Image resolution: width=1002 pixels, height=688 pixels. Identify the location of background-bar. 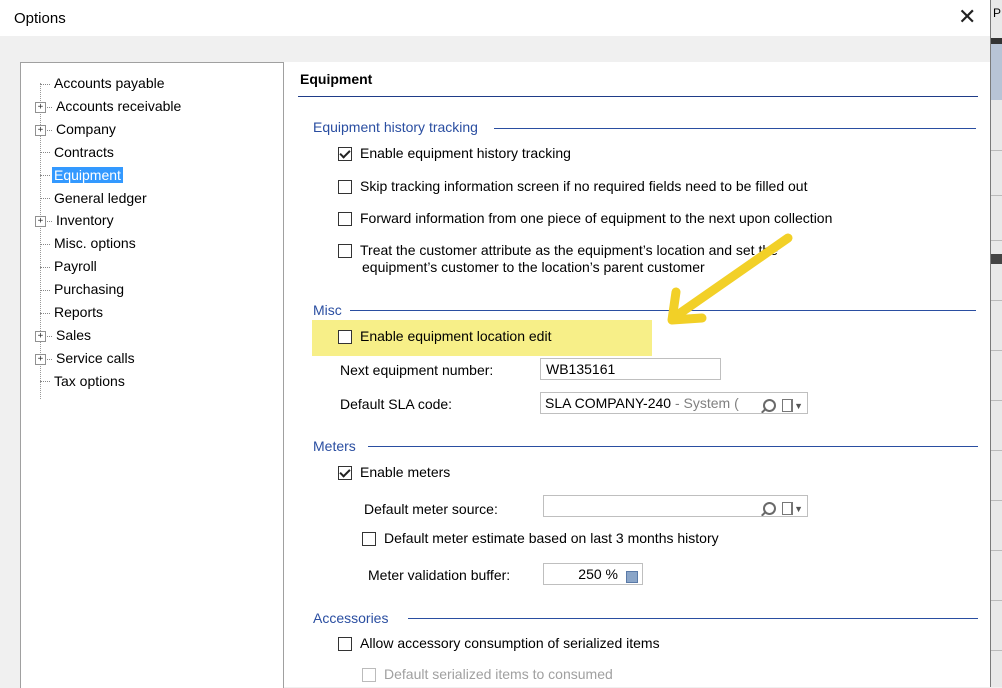
(996, 259).